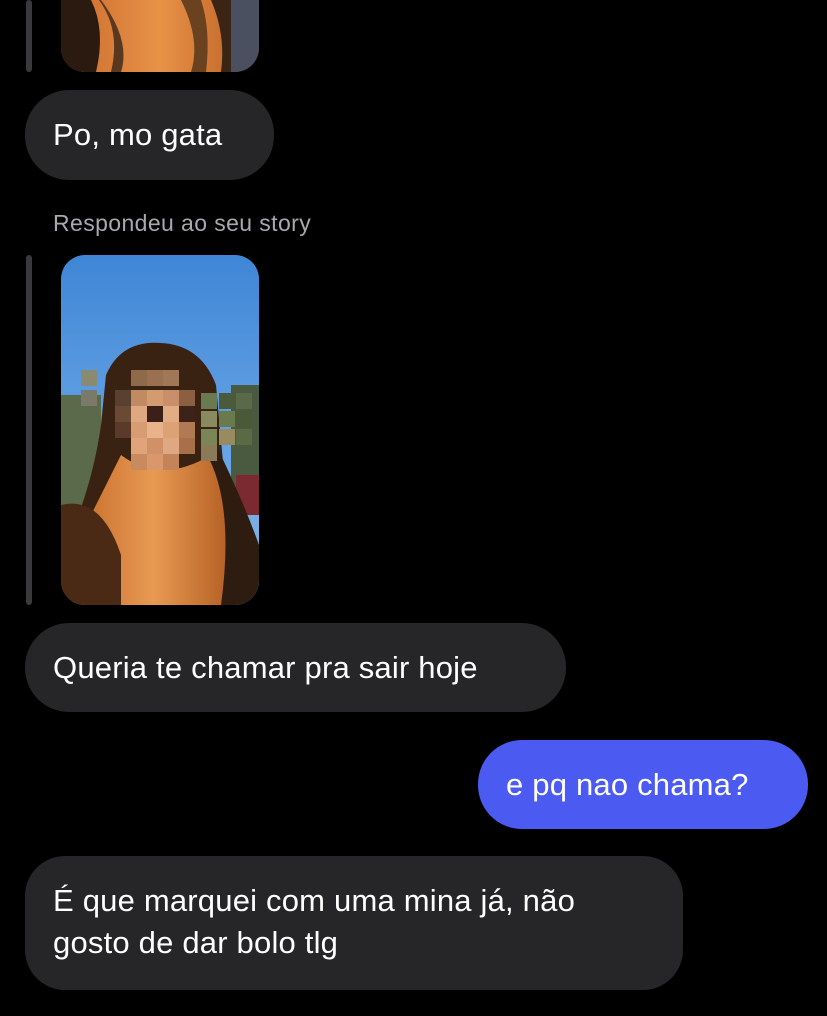 Image resolution: width=827 pixels, height=1016 pixels. I want to click on message-bubble-received: Po, mo gata, so click(149, 135).